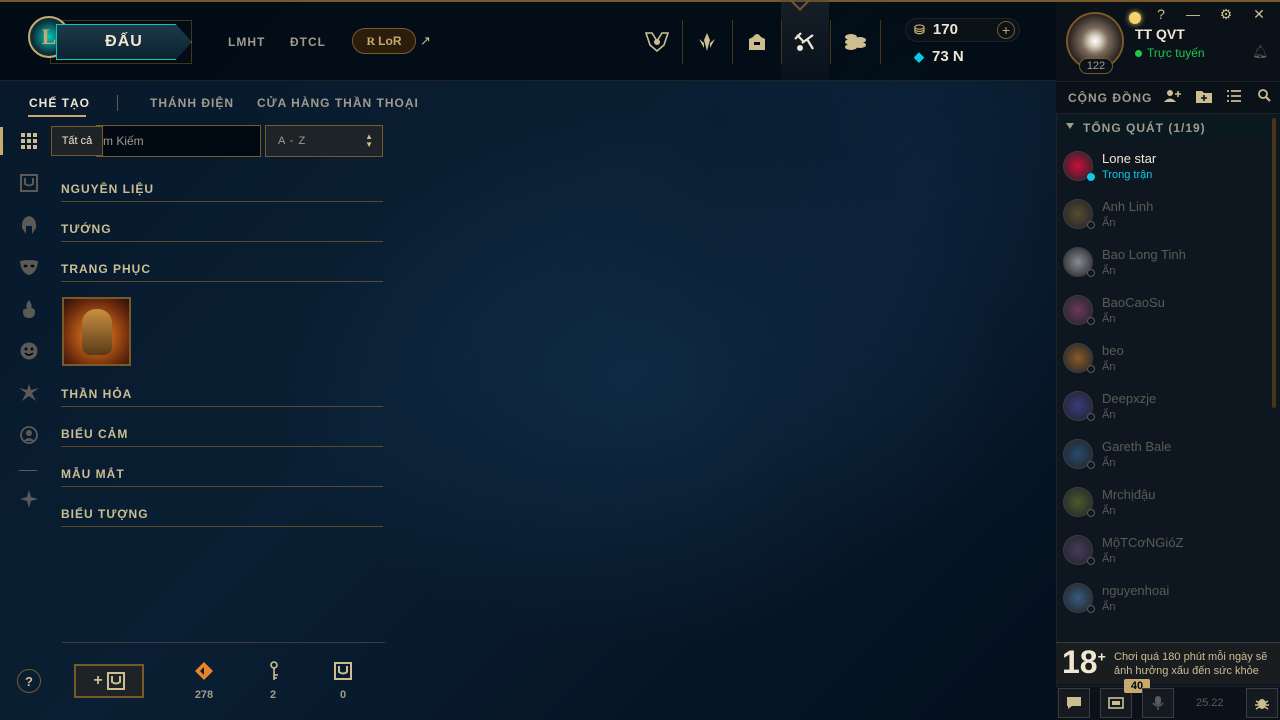  I want to click on filter-tooltip: Tất cả, so click(77, 141).